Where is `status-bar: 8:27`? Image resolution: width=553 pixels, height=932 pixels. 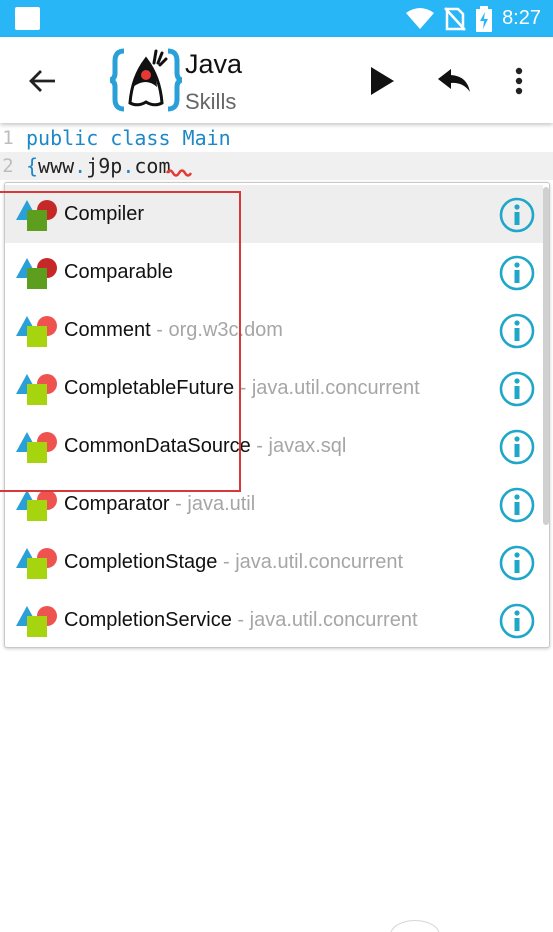
status-bar: 8:27 is located at coordinates (276, 18).